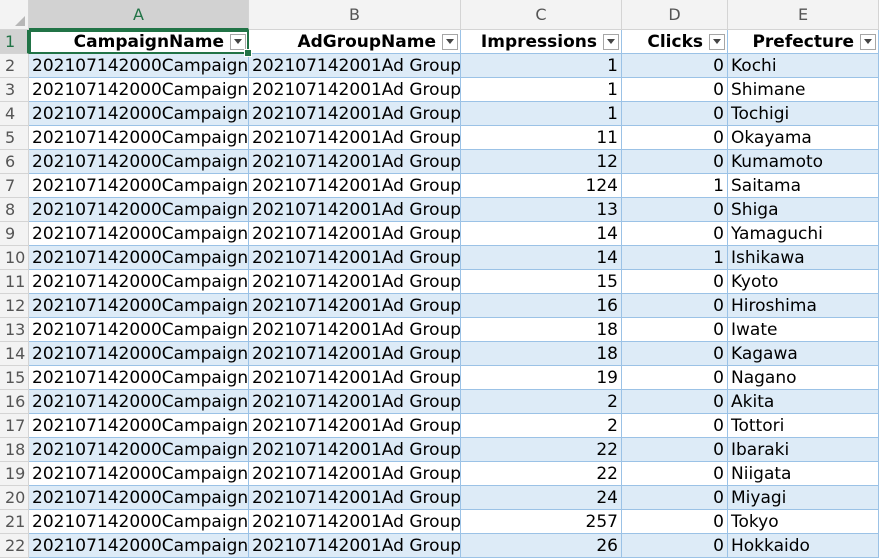 This screenshot has height=558, width=886. I want to click on table-cell: Nagano, so click(803, 378).